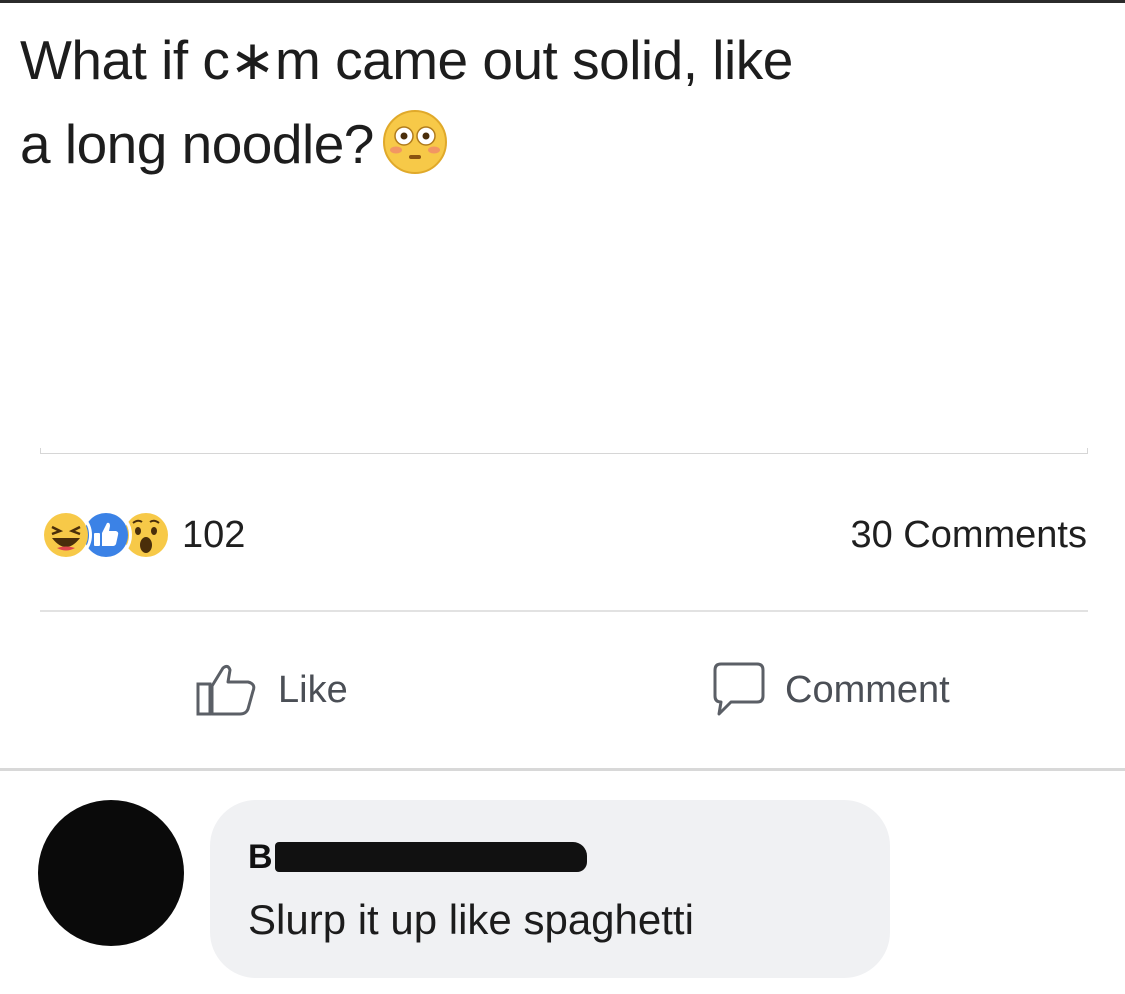  What do you see at coordinates (562, 769) in the screenshot?
I see `comments-divider` at bounding box center [562, 769].